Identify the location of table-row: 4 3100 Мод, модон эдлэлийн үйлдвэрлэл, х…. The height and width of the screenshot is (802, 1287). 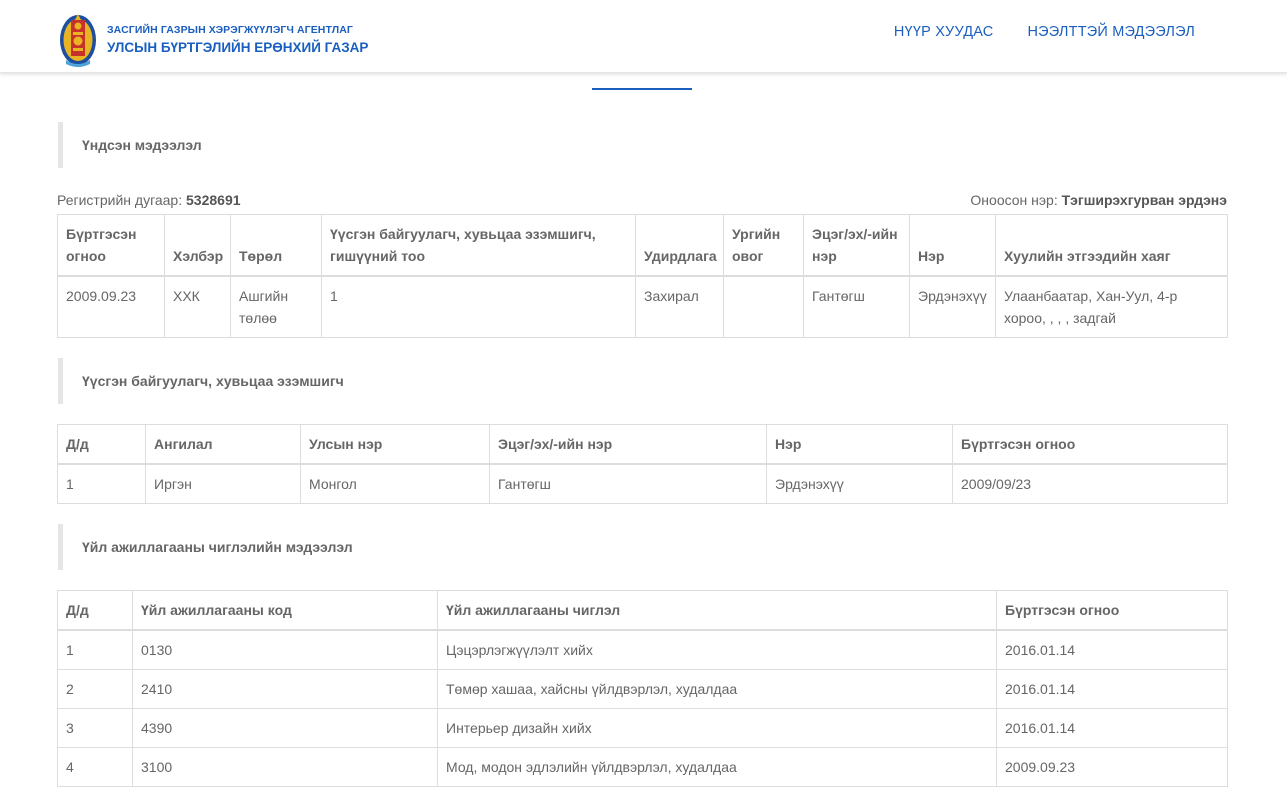
(642, 767).